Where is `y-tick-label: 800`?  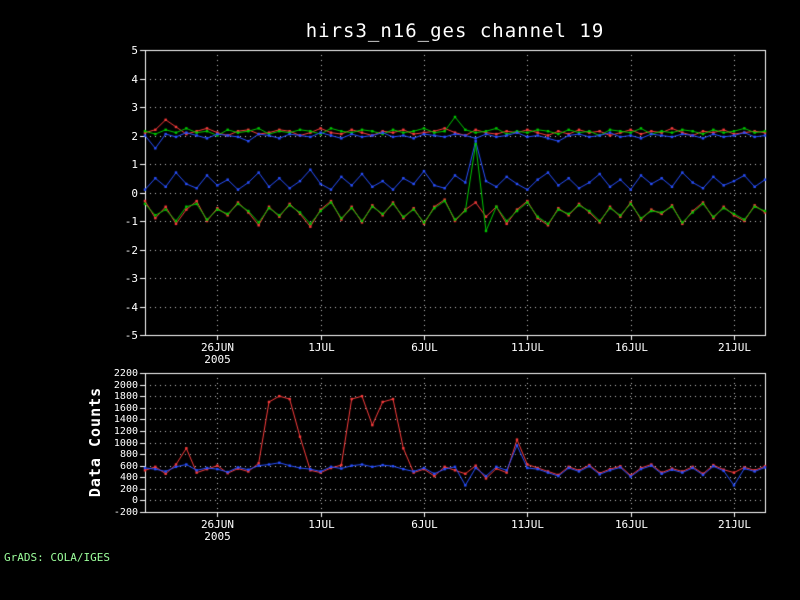 y-tick-label: 800 is located at coordinates (128, 454).